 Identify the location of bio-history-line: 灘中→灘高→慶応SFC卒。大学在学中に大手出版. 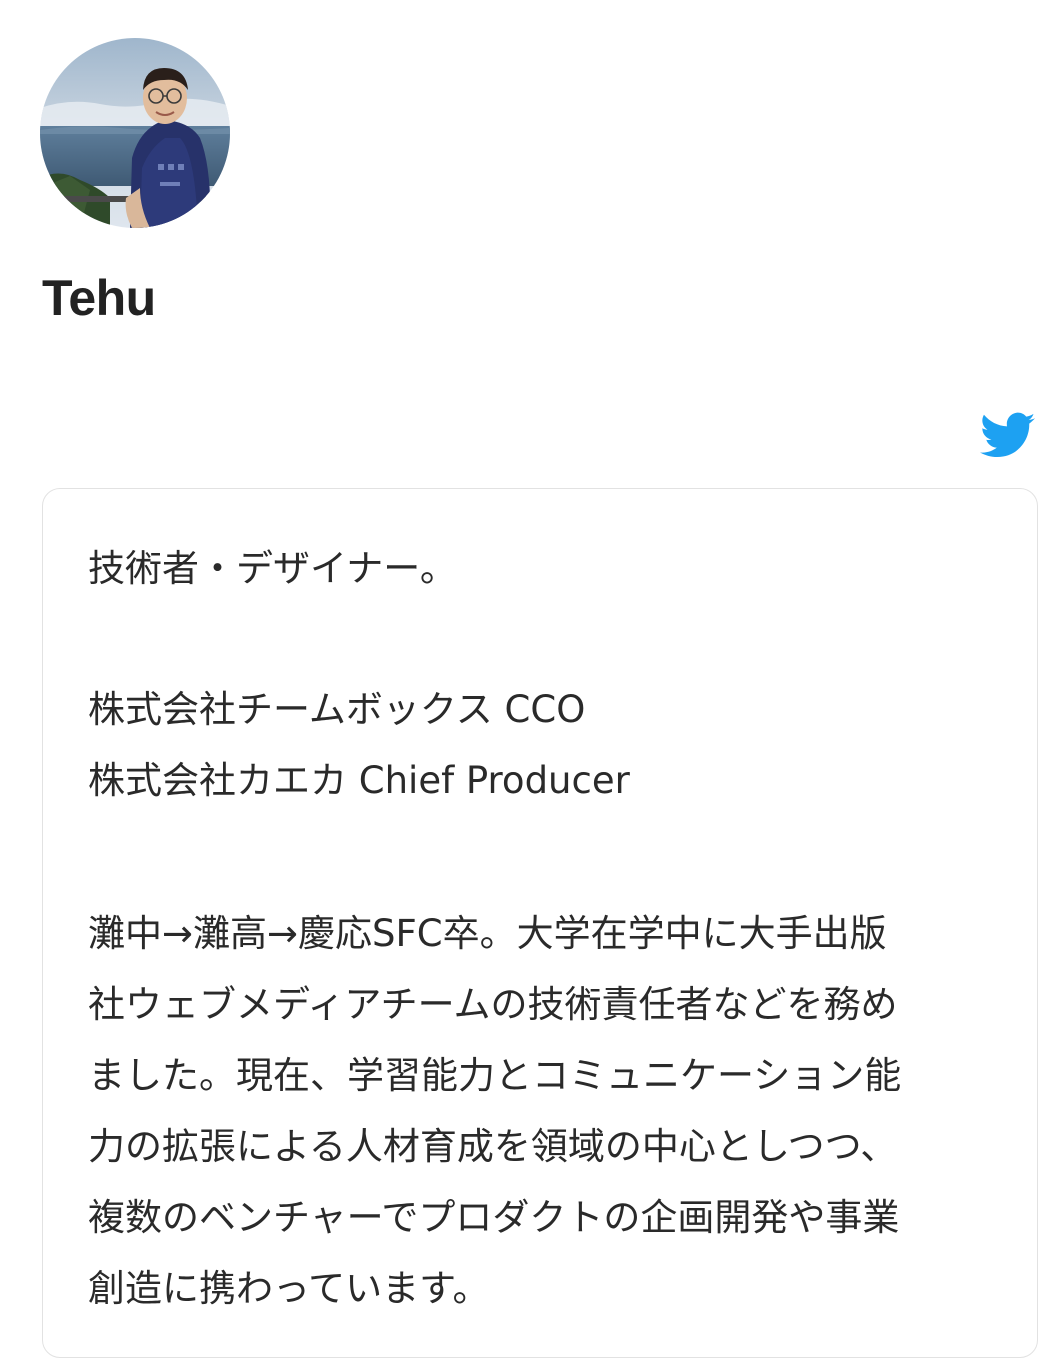
(487, 933).